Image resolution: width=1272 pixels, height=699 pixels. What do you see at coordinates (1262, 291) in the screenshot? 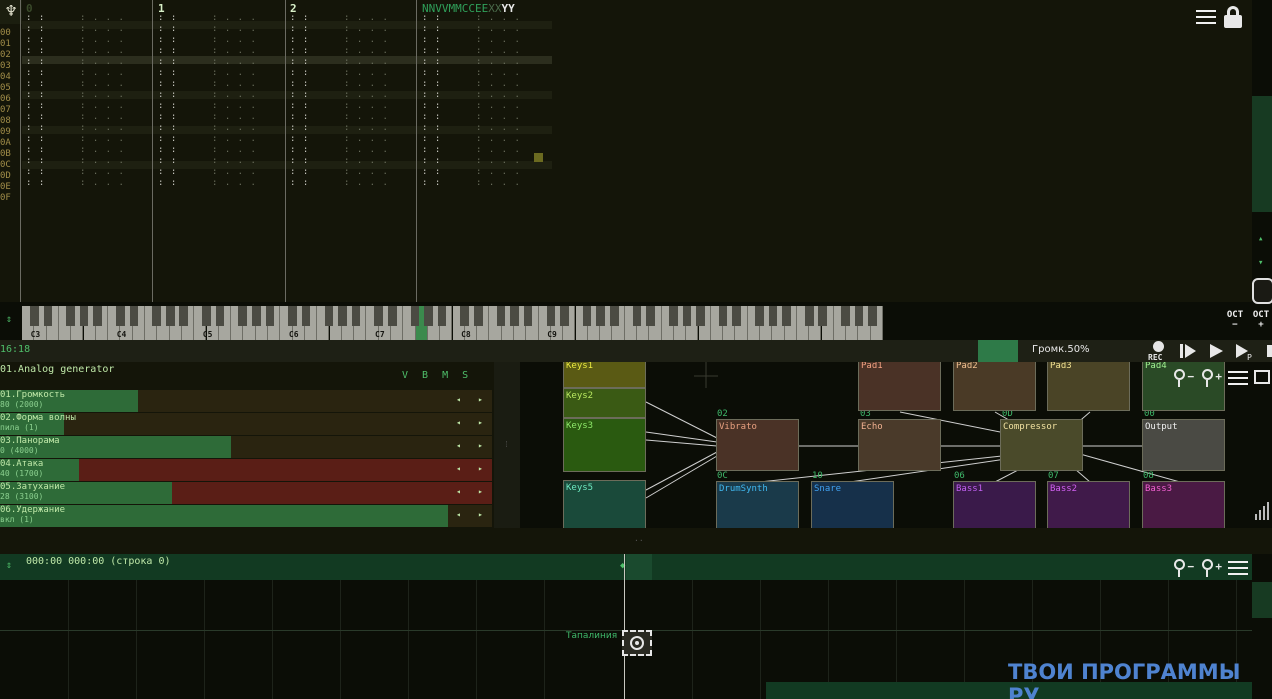
I see `module-icon` at bounding box center [1262, 291].